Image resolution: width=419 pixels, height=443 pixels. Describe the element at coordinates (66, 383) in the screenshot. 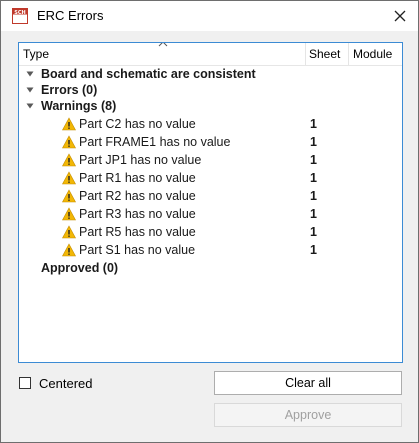

I see `centered-label: Centered` at that location.